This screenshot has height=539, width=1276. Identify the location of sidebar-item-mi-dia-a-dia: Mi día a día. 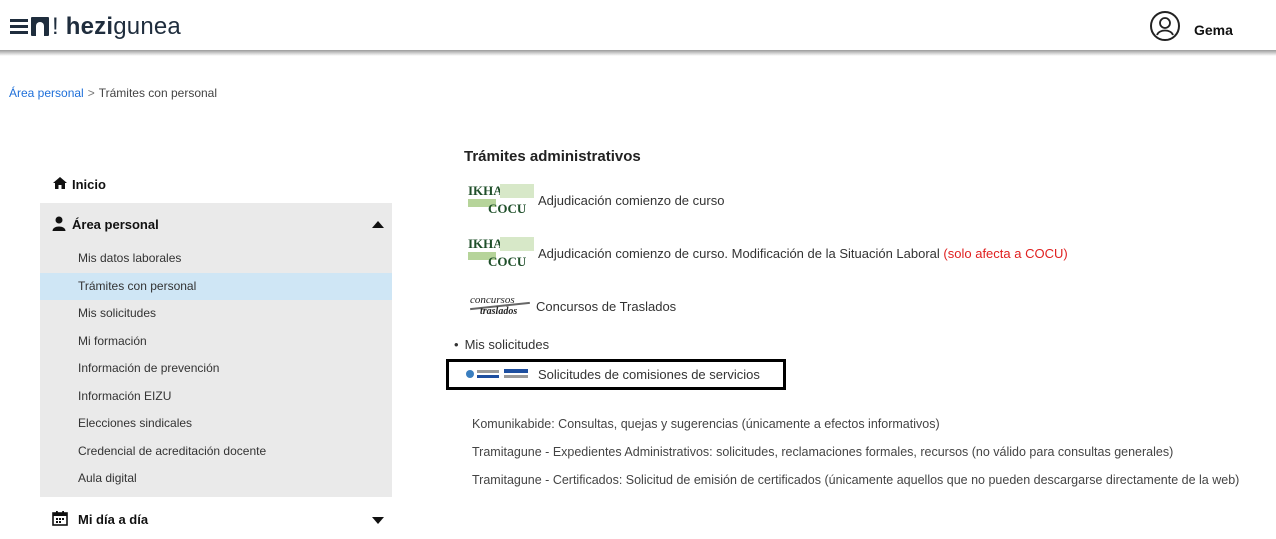
(216, 519).